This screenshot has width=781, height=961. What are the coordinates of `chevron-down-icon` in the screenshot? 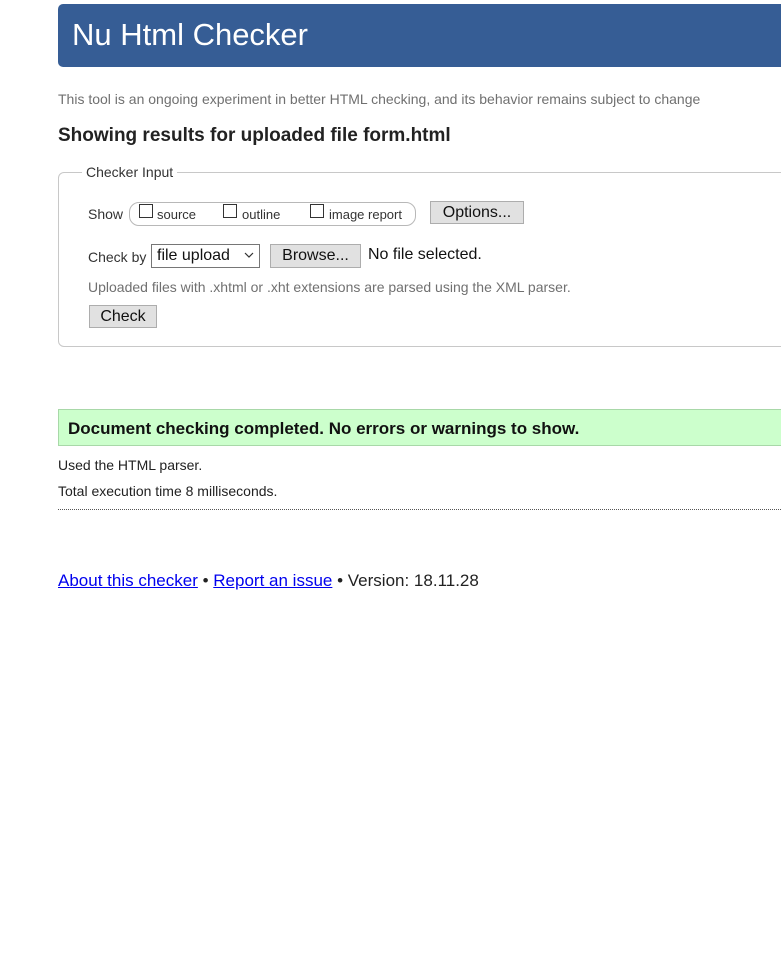 It's located at (249, 255).